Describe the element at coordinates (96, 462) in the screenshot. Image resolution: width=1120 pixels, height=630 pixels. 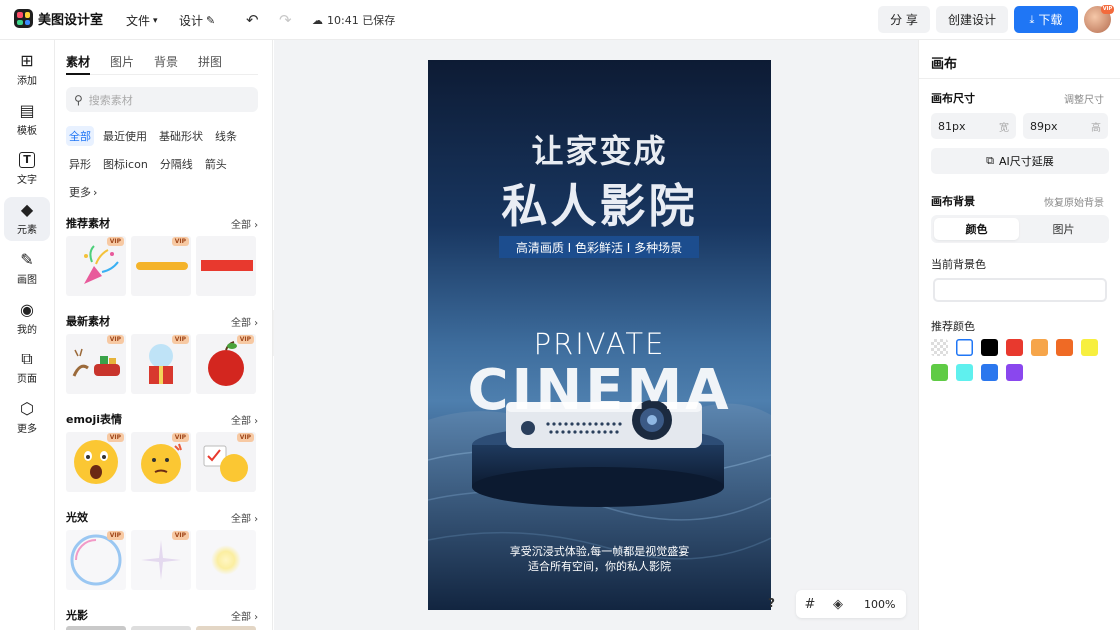
I see `asset-emoji-shocked: VIP` at that location.